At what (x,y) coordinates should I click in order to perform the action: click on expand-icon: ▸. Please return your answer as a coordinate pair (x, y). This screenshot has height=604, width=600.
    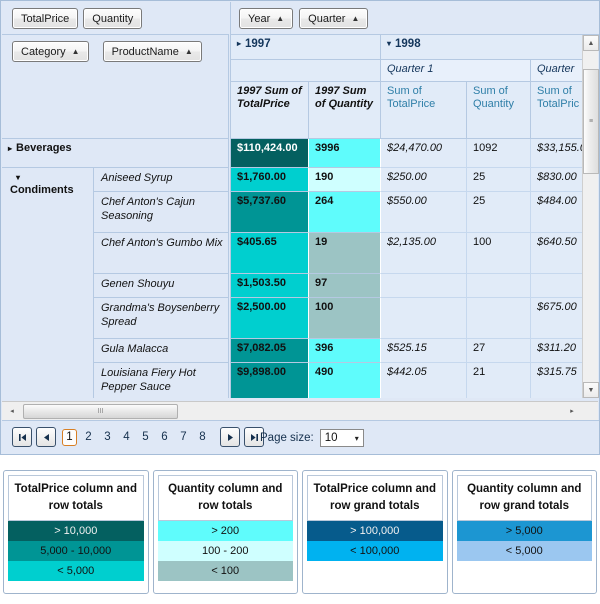
    Looking at the image, I should click on (10, 148).